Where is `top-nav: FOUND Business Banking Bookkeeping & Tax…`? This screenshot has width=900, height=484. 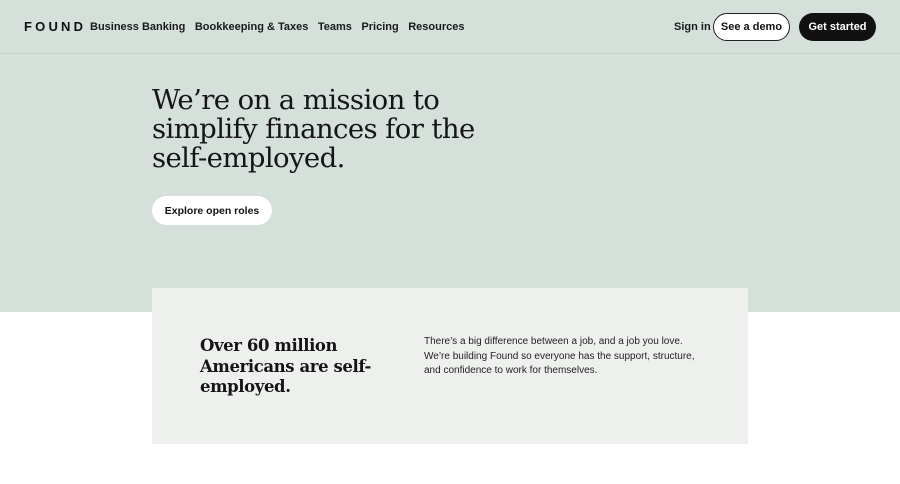
top-nav: FOUND Business Banking Bookkeeping & Tax… is located at coordinates (450, 27).